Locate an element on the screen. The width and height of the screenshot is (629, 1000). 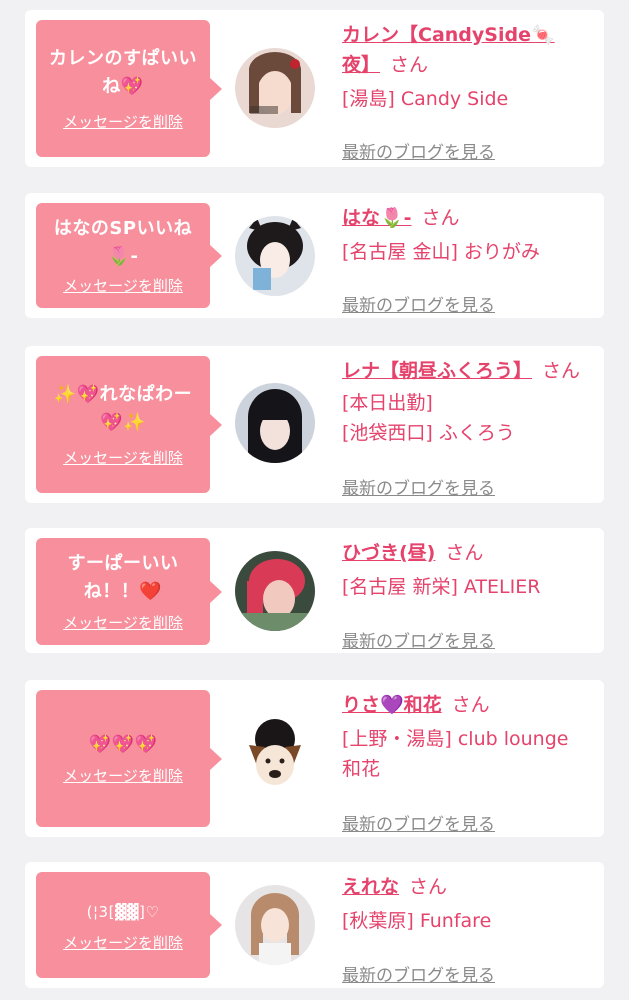
message-bubble: すーぱーいい ね！！❤️ メッセージを削除 is located at coordinates (129, 591).